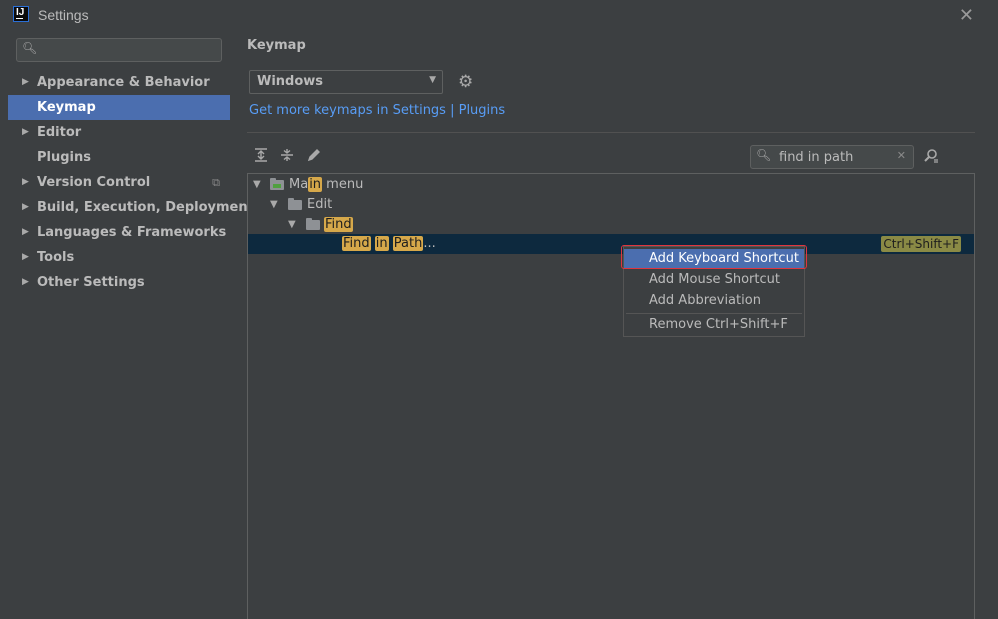 Image resolution: width=998 pixels, height=619 pixels. Describe the element at coordinates (21, 14) in the screenshot. I see `intellij-logo-icon: IJ` at that location.